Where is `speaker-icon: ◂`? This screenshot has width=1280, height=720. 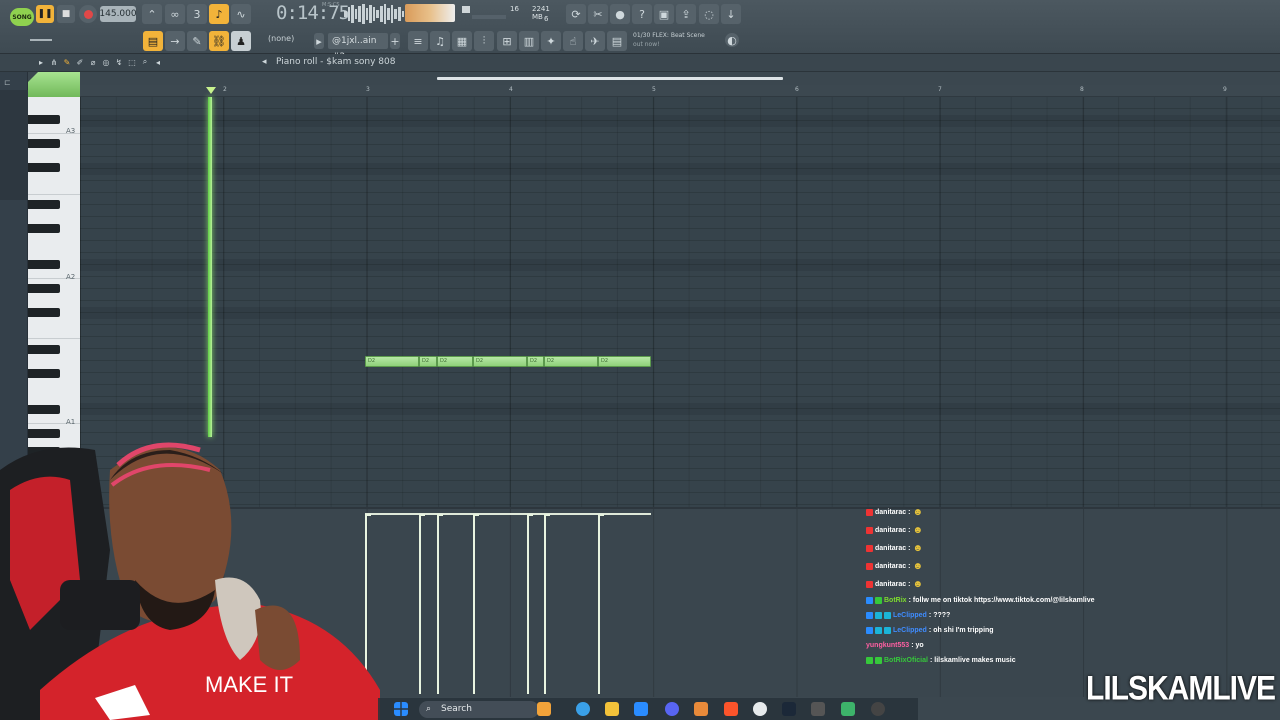 speaker-icon: ◂ is located at coordinates (264, 62).